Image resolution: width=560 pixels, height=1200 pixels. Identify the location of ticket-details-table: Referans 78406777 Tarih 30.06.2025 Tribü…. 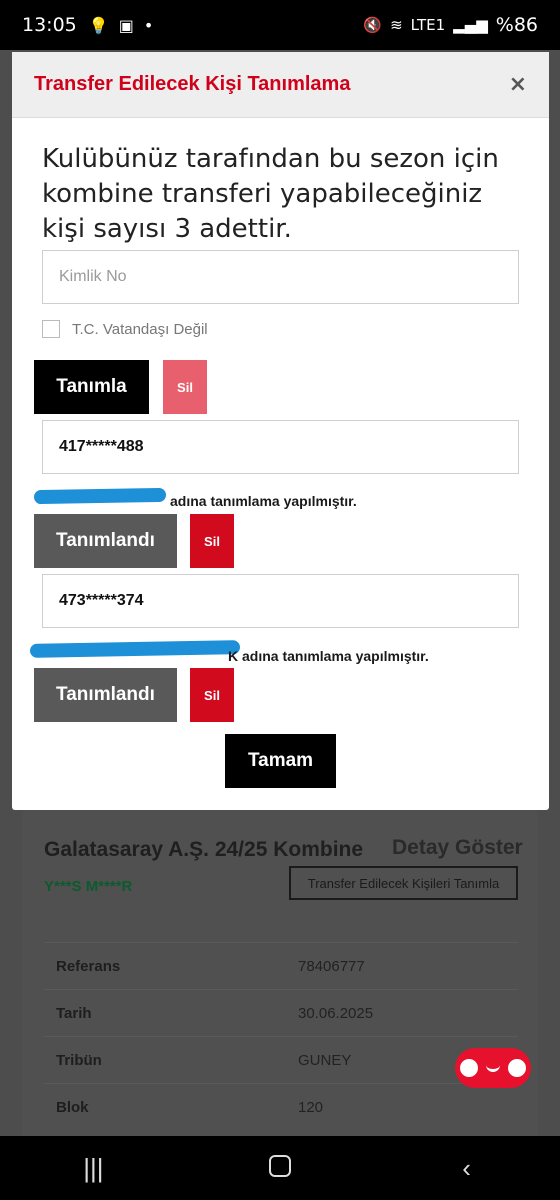
(281, 1036).